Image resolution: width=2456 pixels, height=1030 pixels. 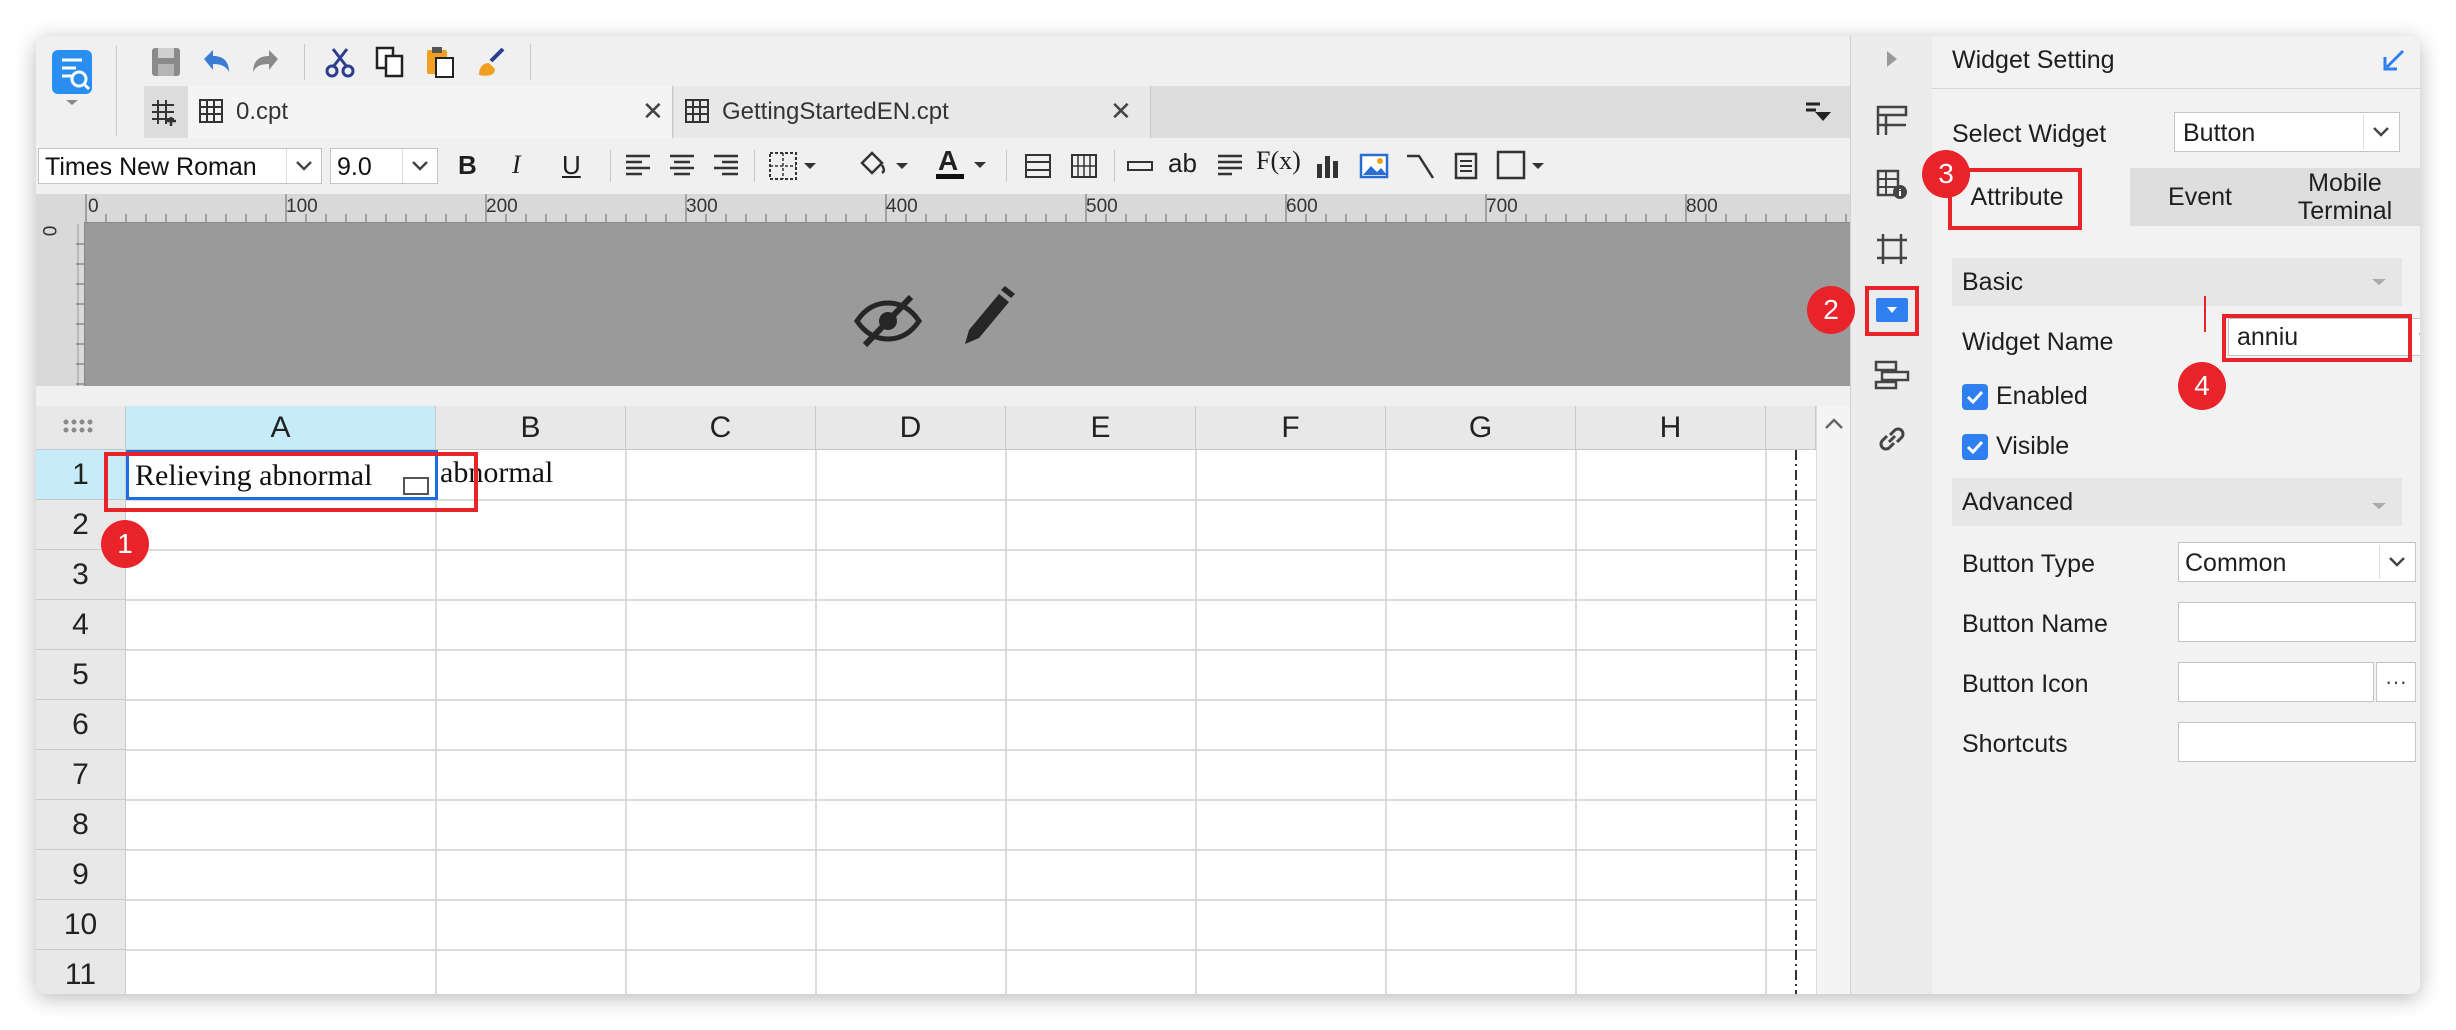 What do you see at coordinates (1975, 397) in the screenshot?
I see `enabled-checkbox` at bounding box center [1975, 397].